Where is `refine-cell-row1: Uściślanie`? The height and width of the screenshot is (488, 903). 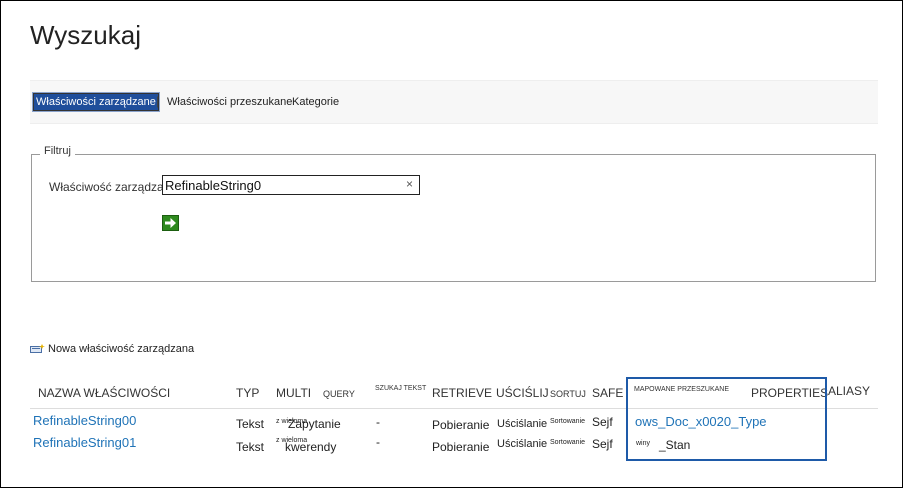 refine-cell-row1: Uściślanie is located at coordinates (522, 424).